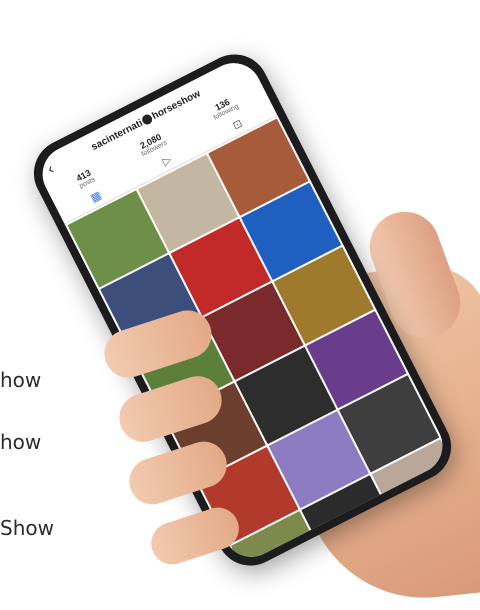 The image size is (480, 610). I want to click on grid-icon: ▦, so click(96, 196).